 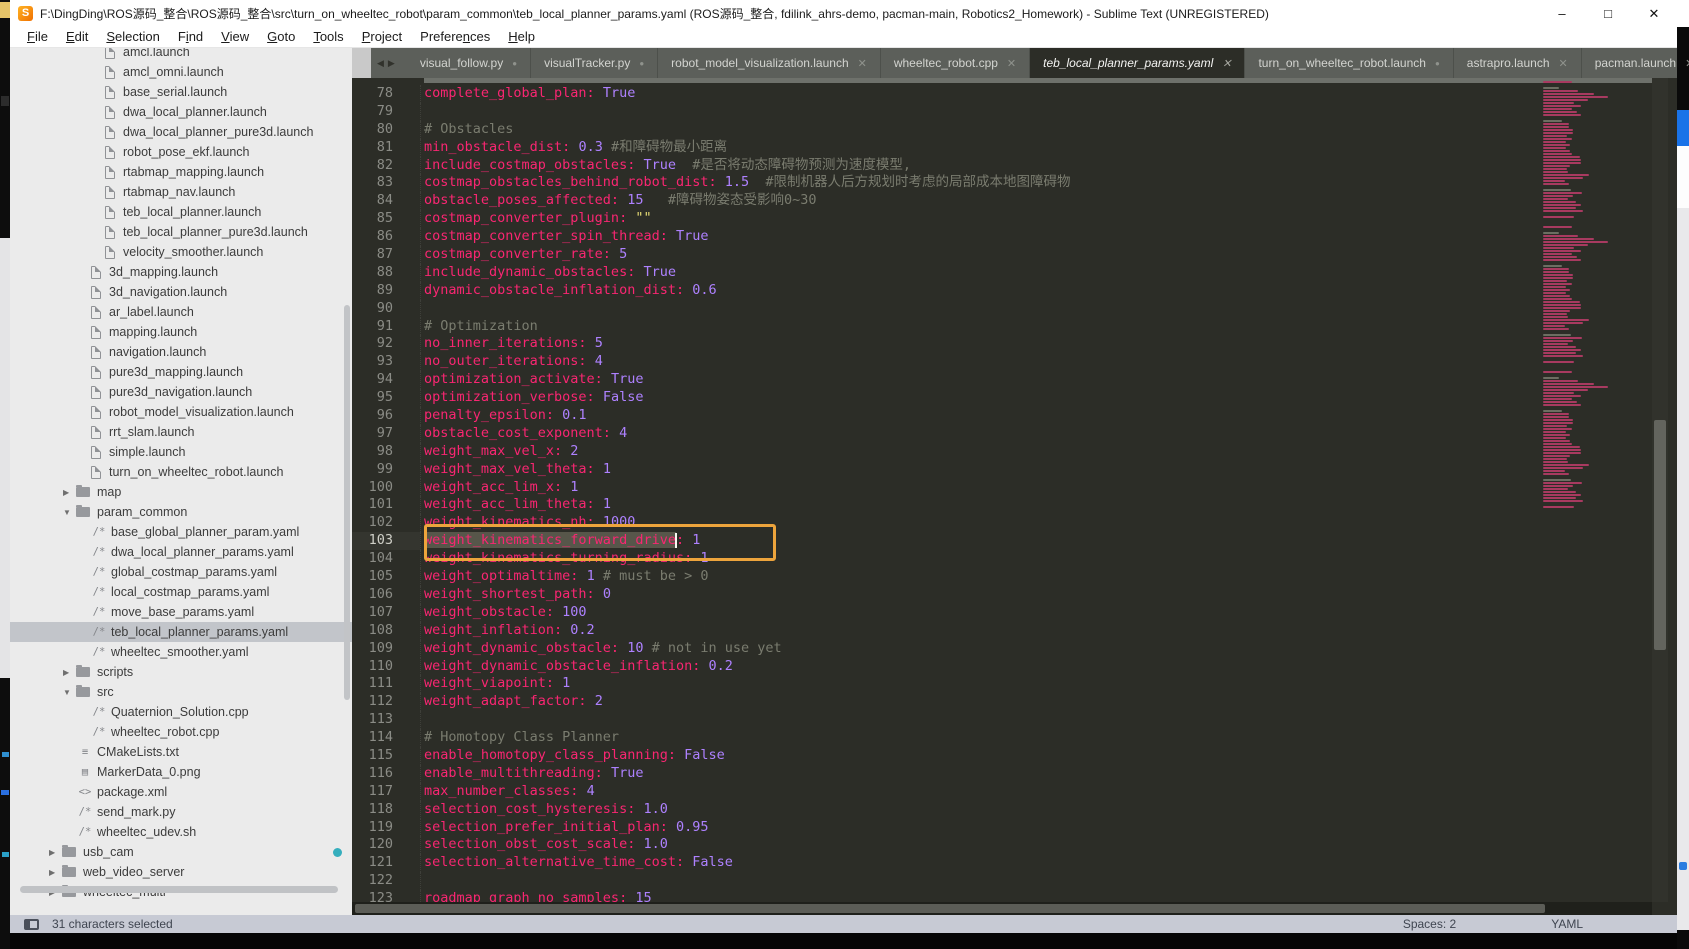 I want to click on tree-item-local_costmap_params.yaml: /* local_costmap_params.yaml, so click(x=181, y=592).